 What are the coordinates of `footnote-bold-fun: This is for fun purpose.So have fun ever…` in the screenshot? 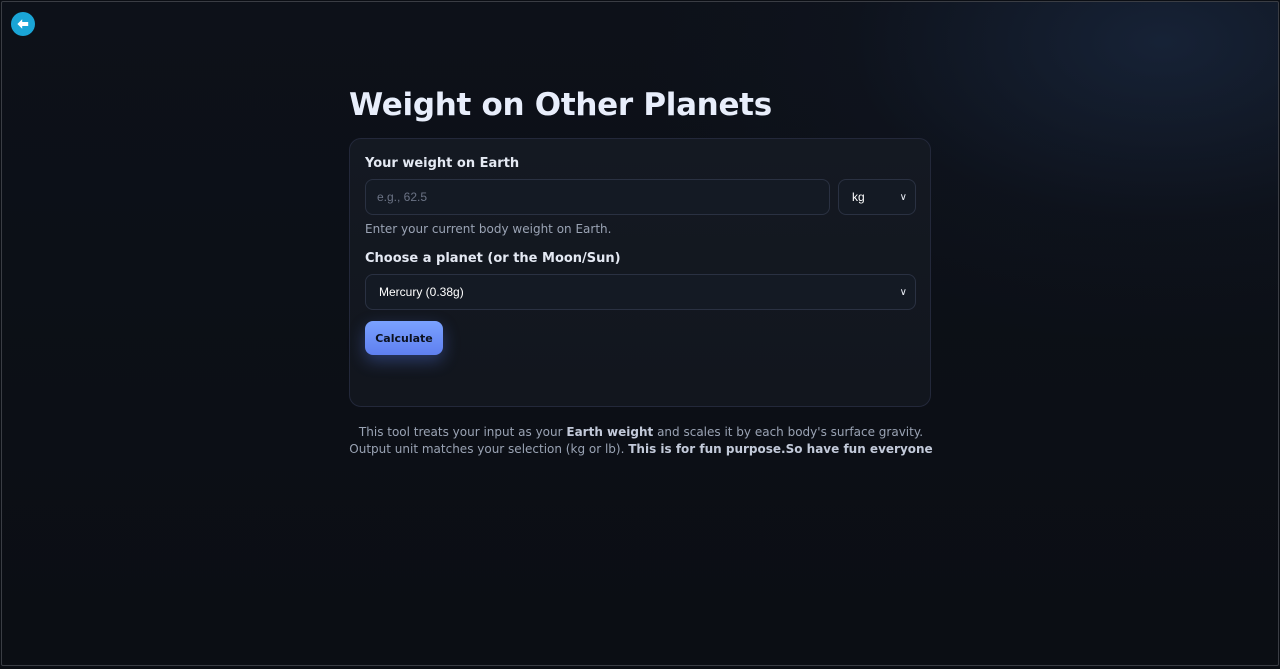 It's located at (780, 448).